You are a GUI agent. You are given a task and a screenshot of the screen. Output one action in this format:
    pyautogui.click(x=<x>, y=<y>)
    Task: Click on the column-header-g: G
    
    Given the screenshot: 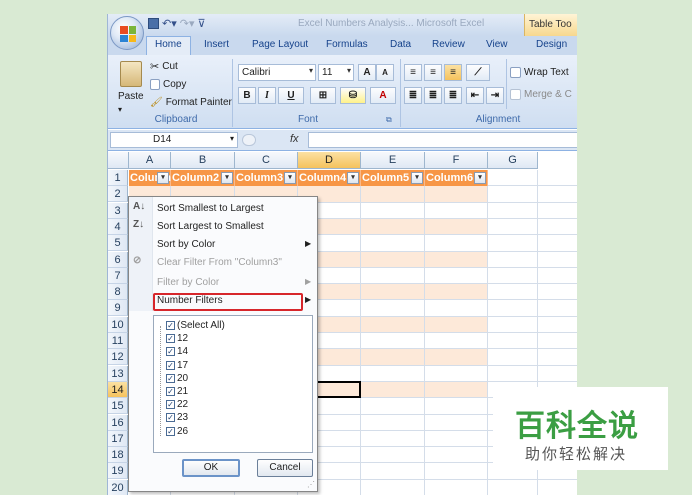 What is the action you would take?
    pyautogui.click(x=513, y=160)
    